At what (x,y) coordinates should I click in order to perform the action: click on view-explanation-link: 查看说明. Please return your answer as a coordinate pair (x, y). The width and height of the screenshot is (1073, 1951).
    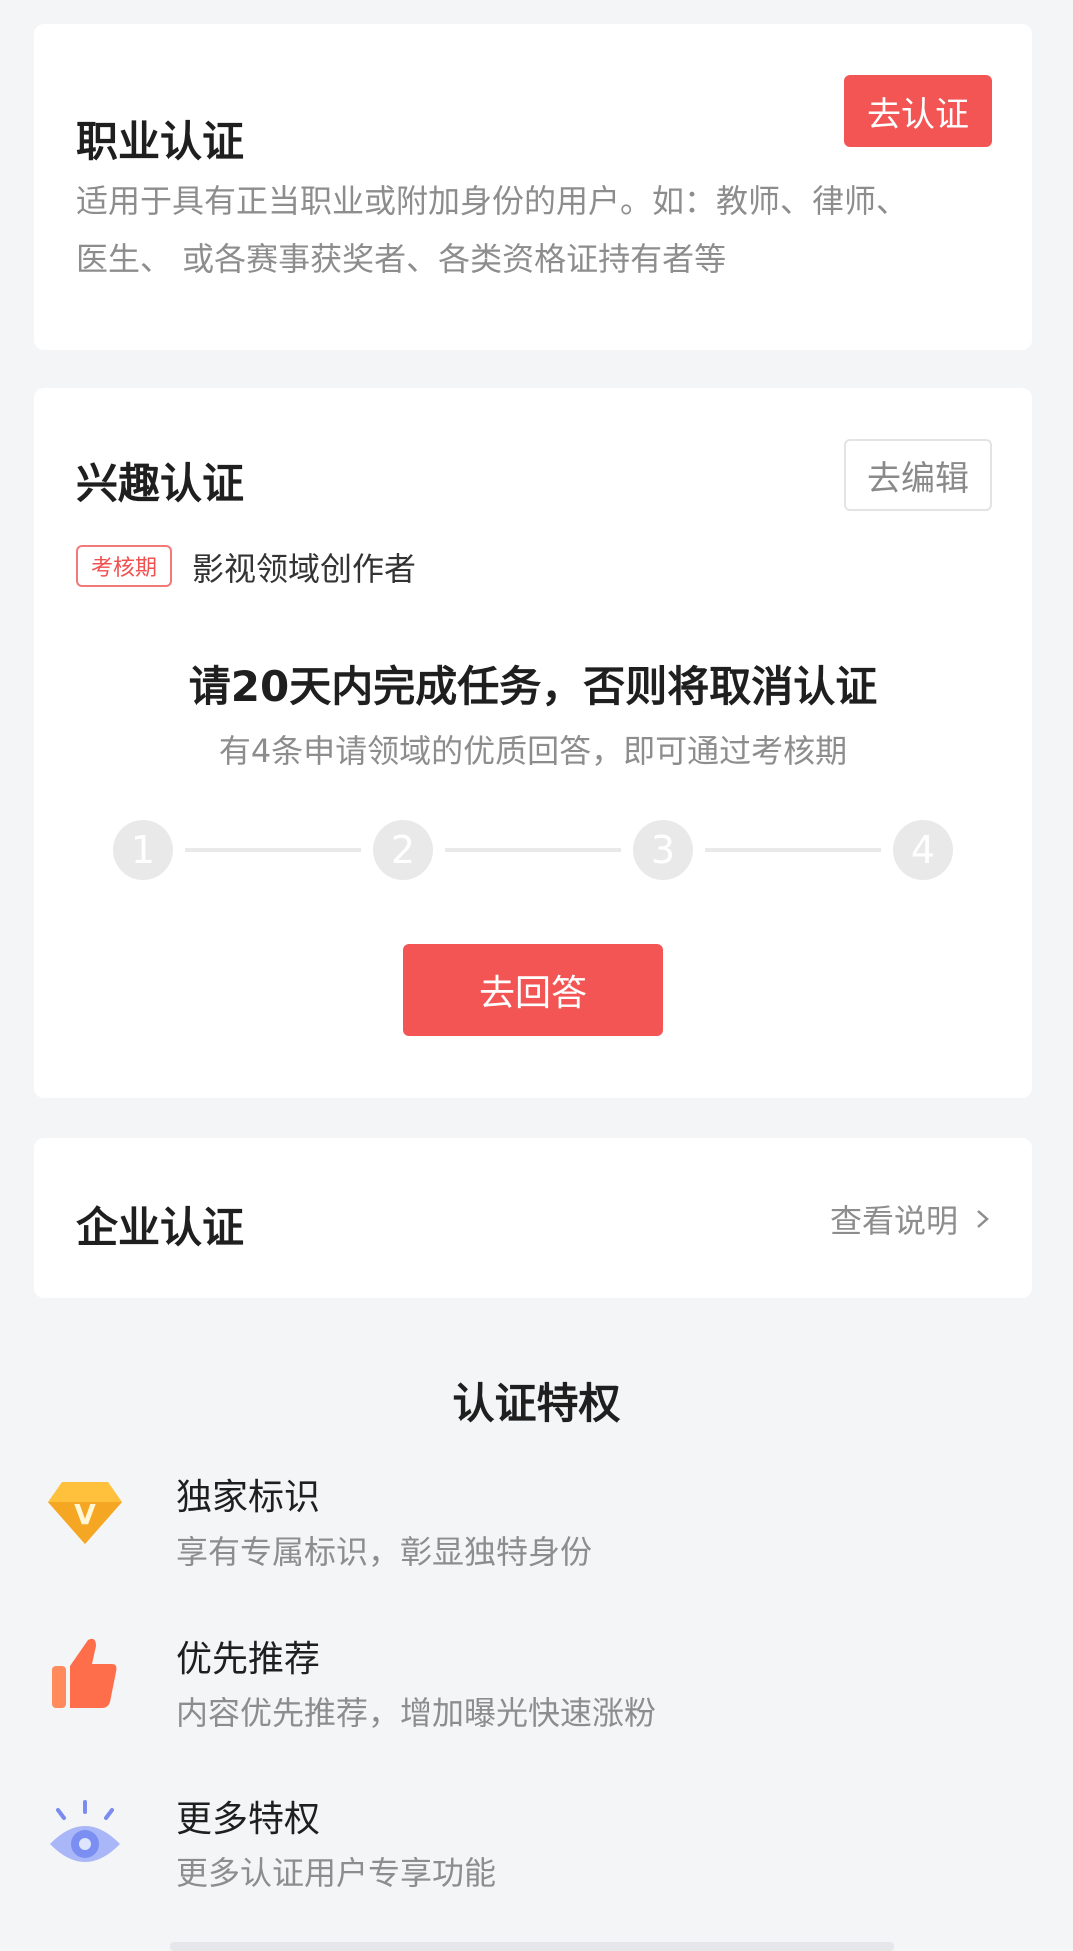
    Looking at the image, I should click on (912, 1219).